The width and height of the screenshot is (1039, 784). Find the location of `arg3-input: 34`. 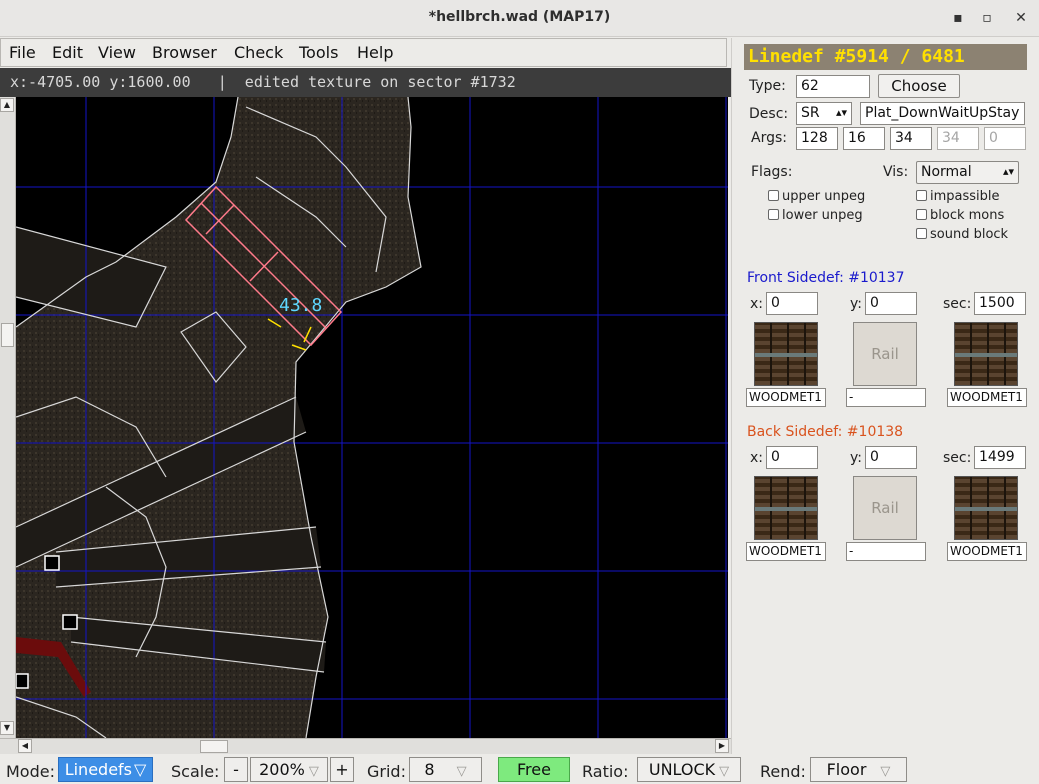

arg3-input: 34 is located at coordinates (911, 138).